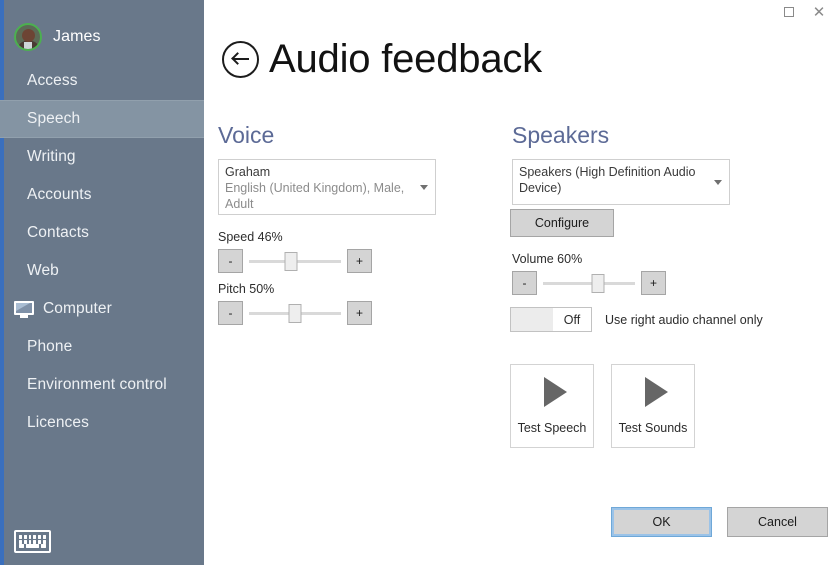 This screenshot has width=840, height=565. What do you see at coordinates (230, 313) in the screenshot?
I see `pitch-decrease-button: -` at bounding box center [230, 313].